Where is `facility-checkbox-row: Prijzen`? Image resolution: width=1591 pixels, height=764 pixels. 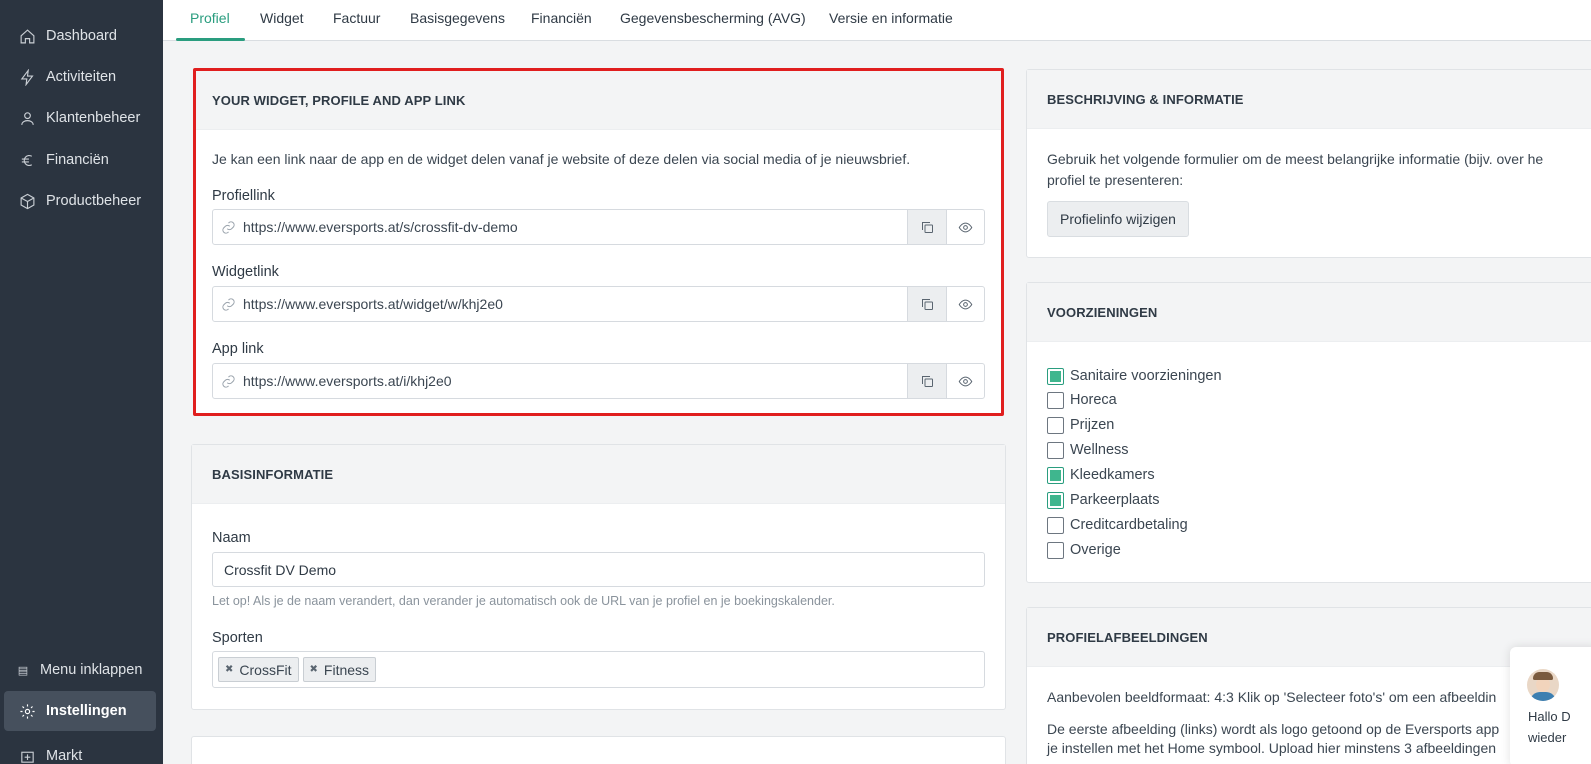
facility-checkbox-row: Prijzen is located at coordinates (1080, 425).